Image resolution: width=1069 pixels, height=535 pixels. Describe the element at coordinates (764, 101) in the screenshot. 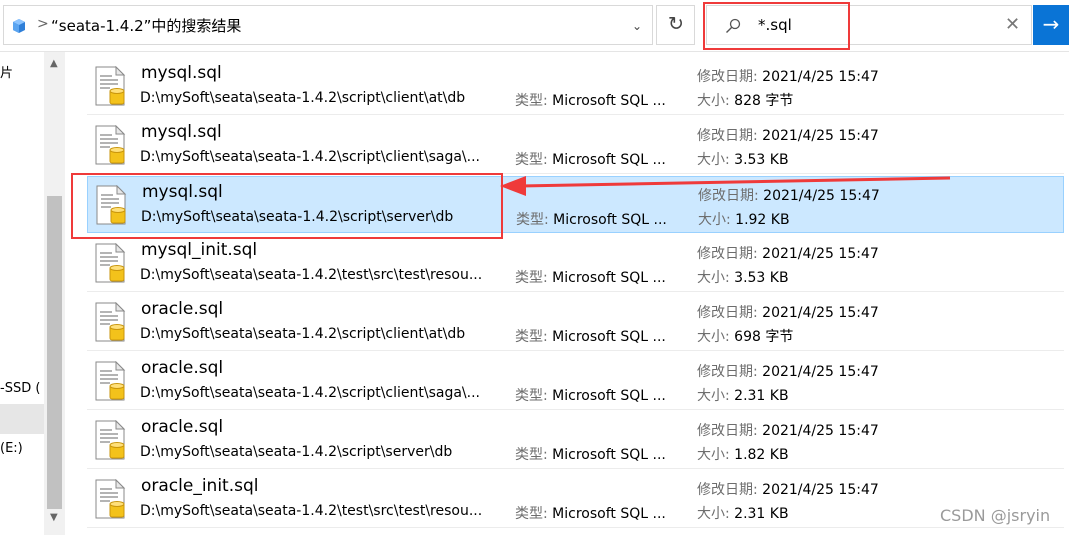

I see `size-value: 828 字节` at that location.